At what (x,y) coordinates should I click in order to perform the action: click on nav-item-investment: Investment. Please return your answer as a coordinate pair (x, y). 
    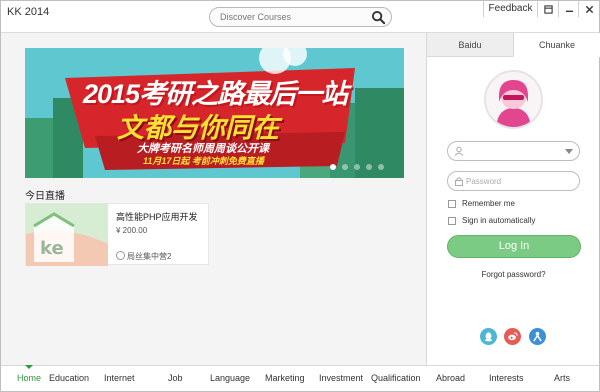
    Looking at the image, I should click on (341, 378).